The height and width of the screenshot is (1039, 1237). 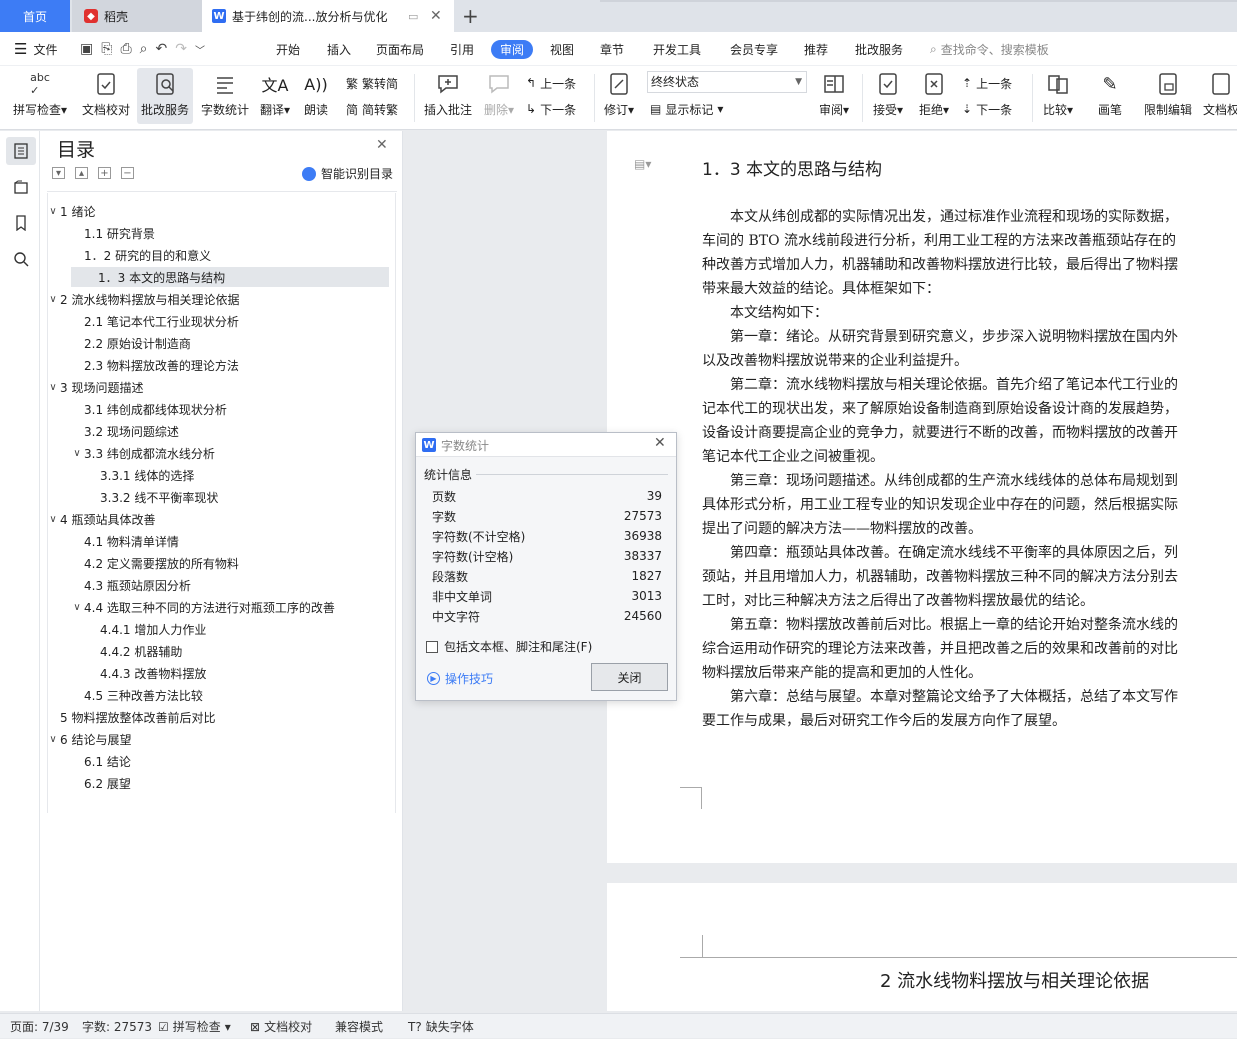 What do you see at coordinates (1058, 96) in the screenshot?
I see `compare-button: 比较▾` at bounding box center [1058, 96].